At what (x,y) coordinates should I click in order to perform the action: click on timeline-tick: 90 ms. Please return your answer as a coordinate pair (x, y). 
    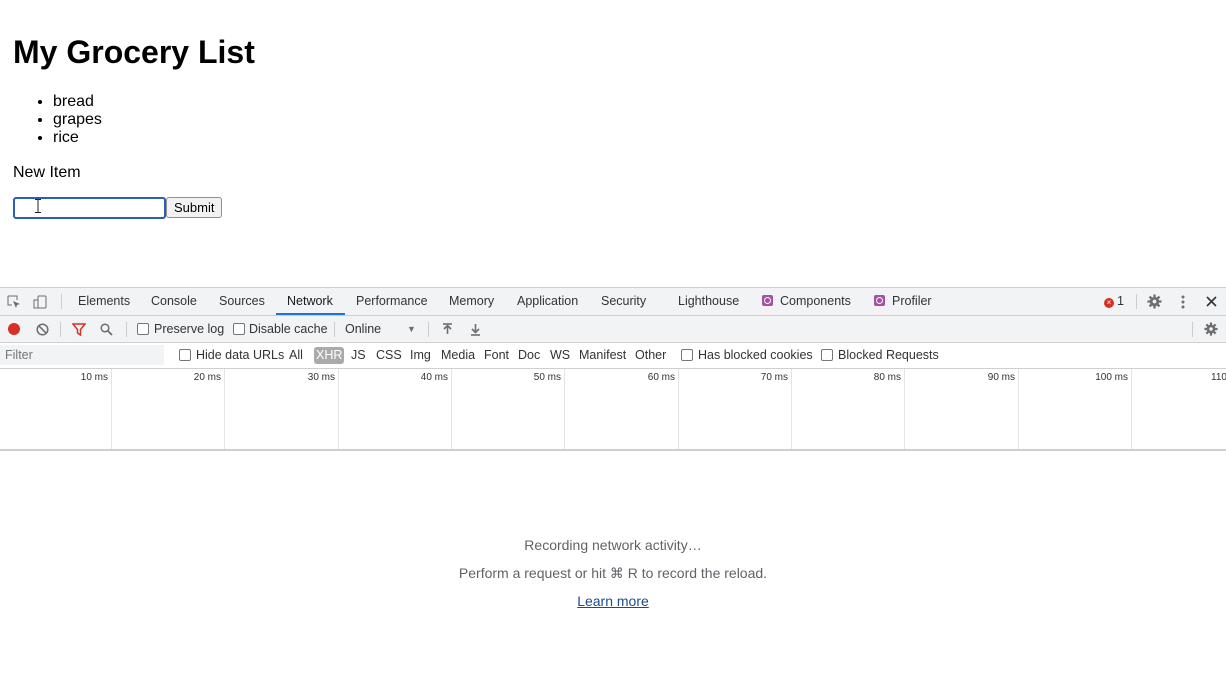
    Looking at the image, I should click on (962, 409).